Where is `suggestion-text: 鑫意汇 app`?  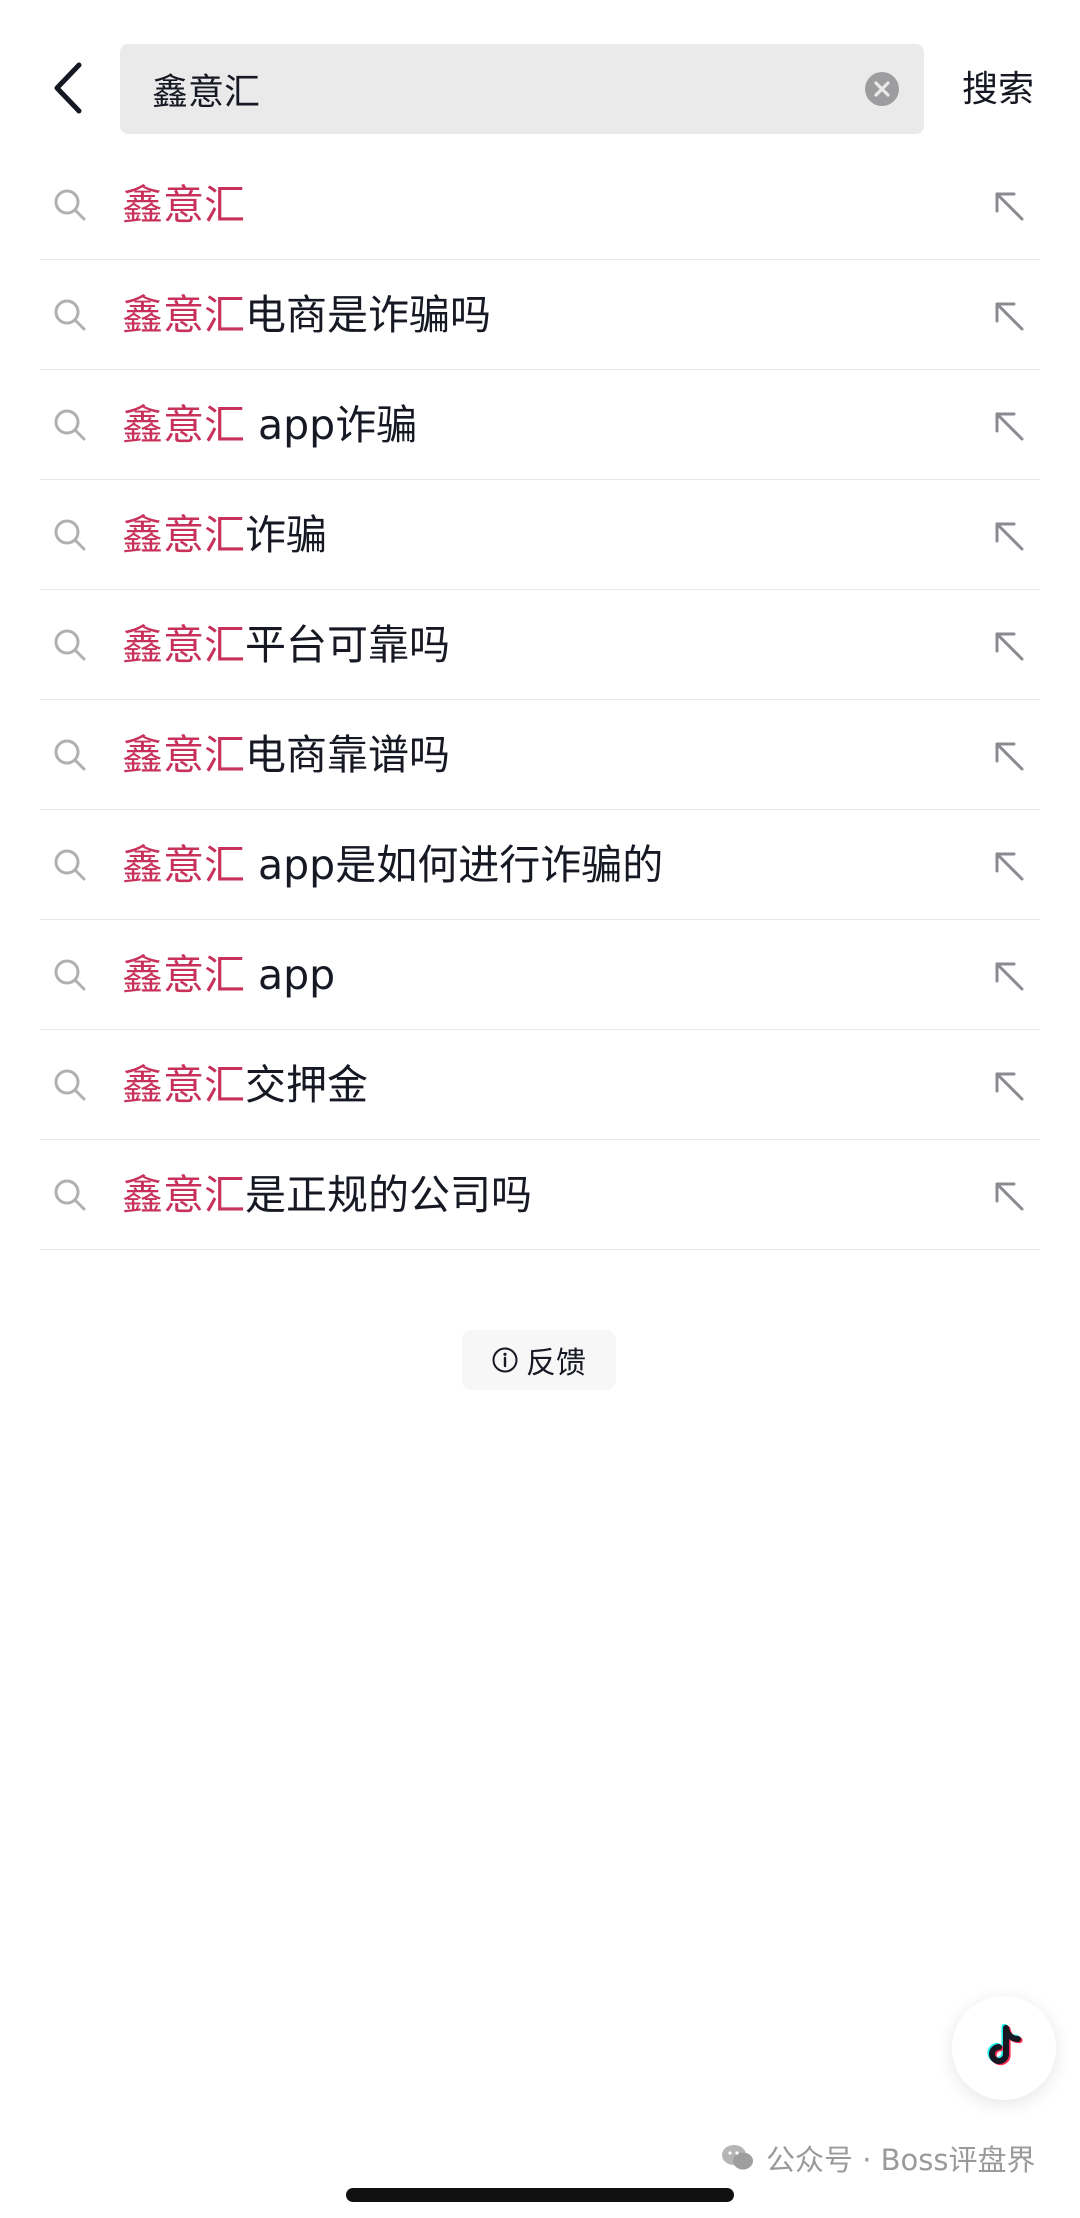
suggestion-text: 鑫意汇 app is located at coordinates (228, 975).